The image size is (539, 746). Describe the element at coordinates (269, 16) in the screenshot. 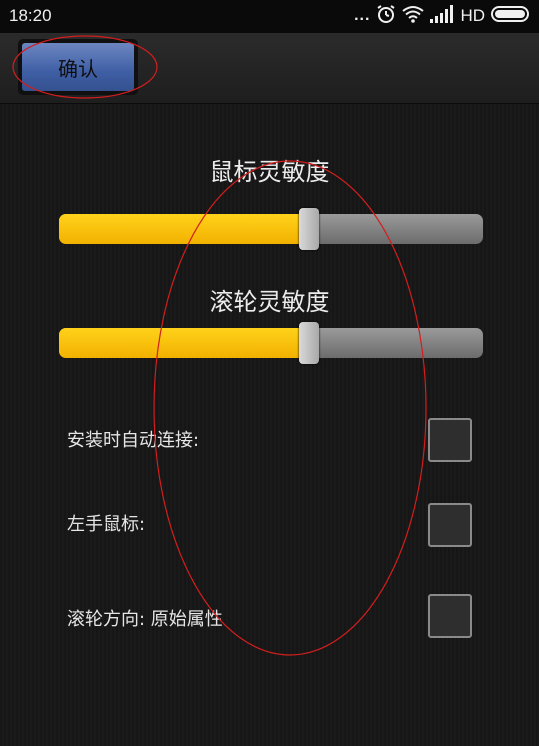

I see `status-bar: 18:20 ... HD` at that location.